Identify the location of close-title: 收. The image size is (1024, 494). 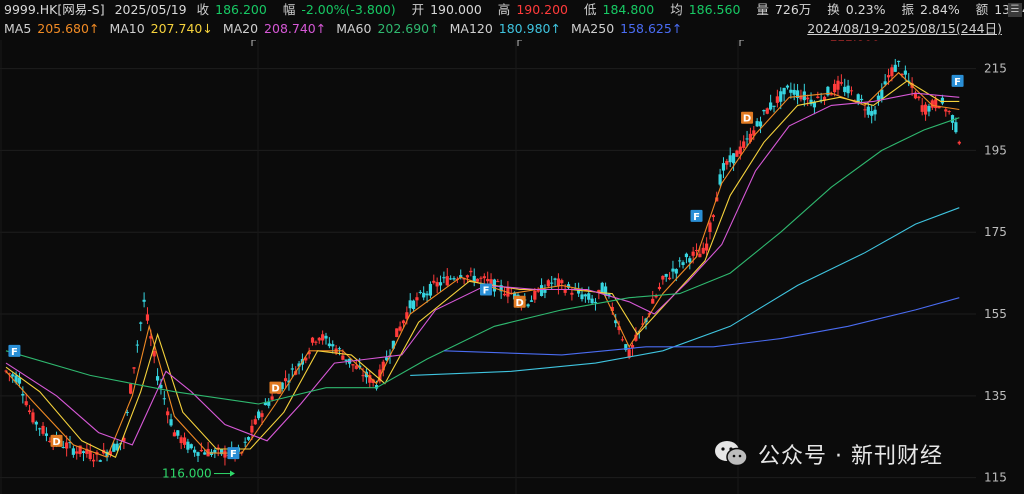
(203, 9).